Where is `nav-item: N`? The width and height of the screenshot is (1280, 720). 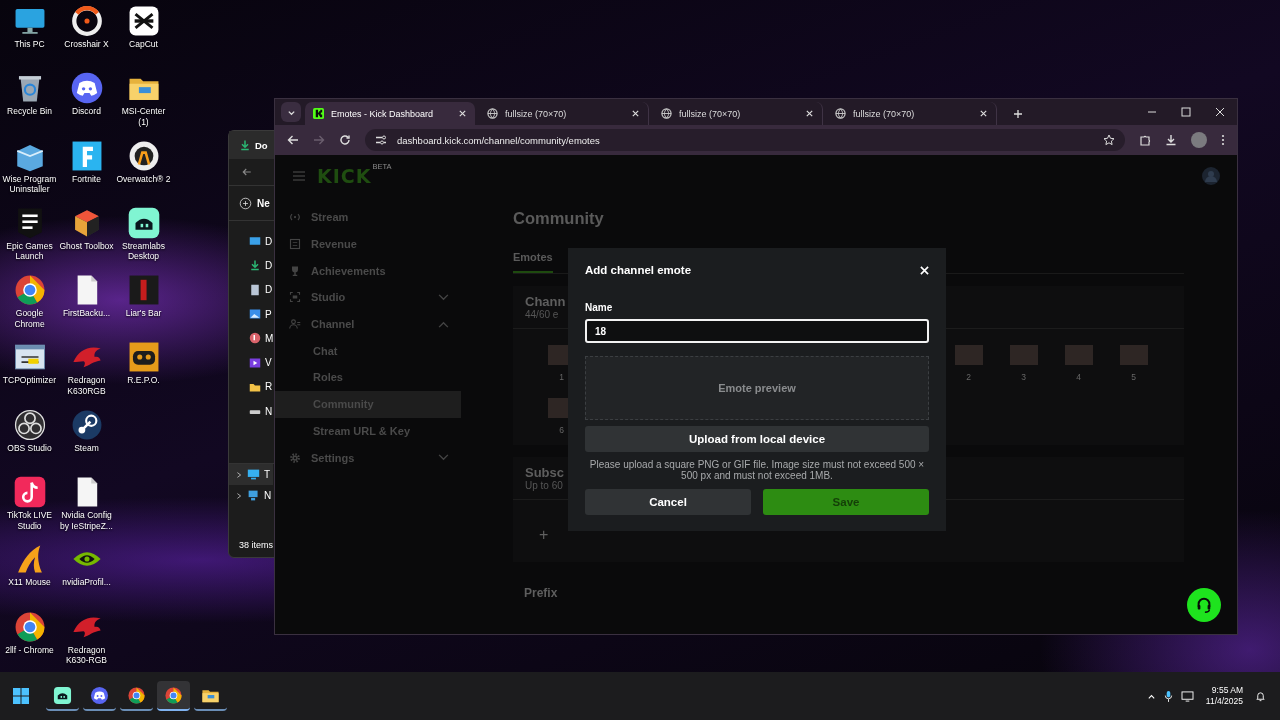
nav-item: N is located at coordinates (269, 411).